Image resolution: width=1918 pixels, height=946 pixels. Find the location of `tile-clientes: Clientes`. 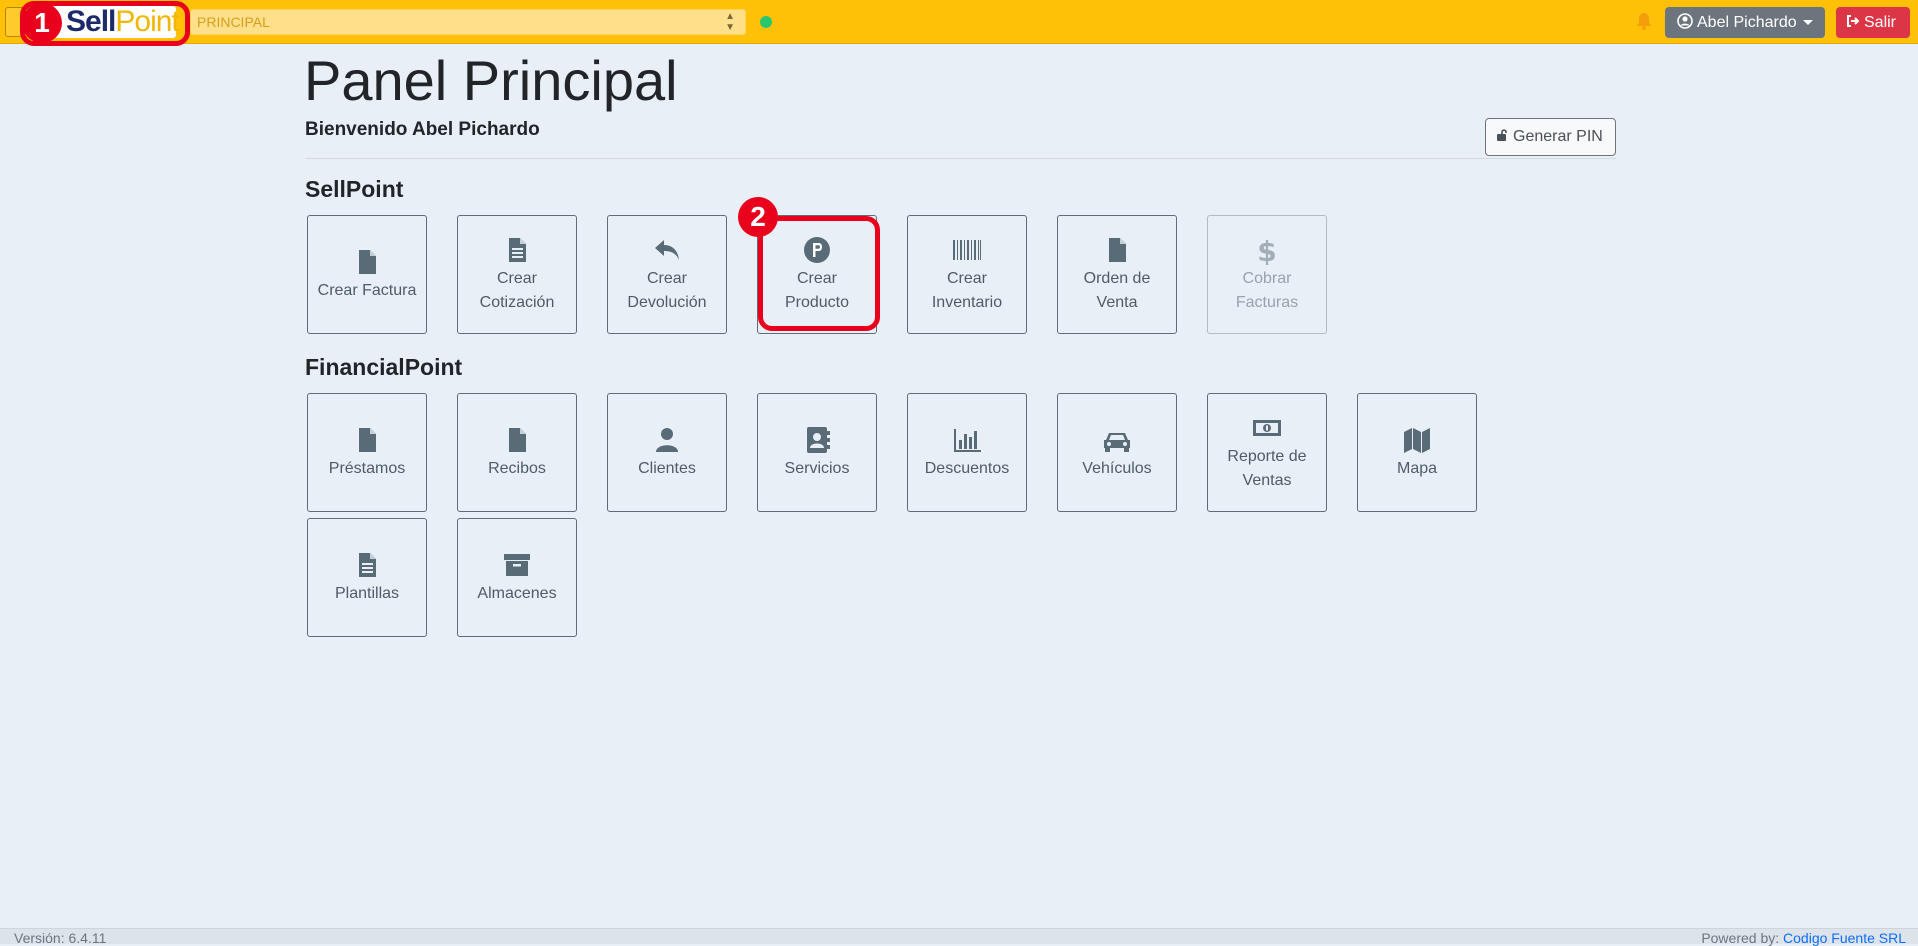

tile-clientes: Clientes is located at coordinates (667, 452).